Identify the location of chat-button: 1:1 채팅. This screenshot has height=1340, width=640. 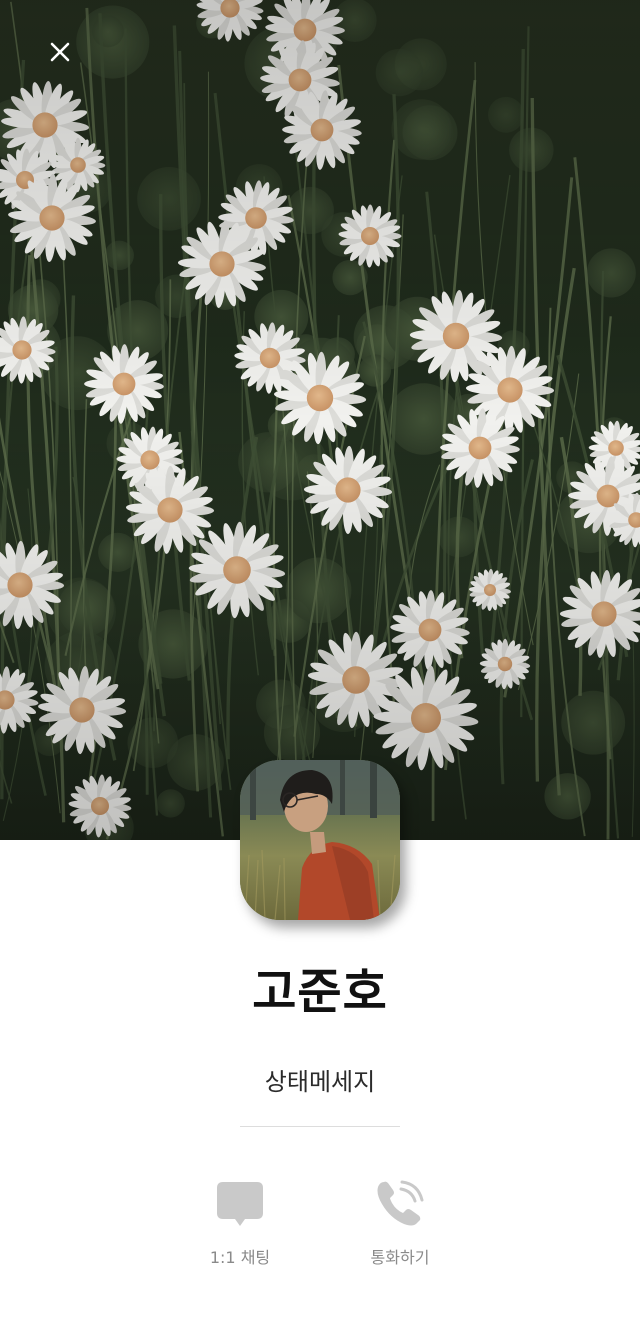
(240, 1222).